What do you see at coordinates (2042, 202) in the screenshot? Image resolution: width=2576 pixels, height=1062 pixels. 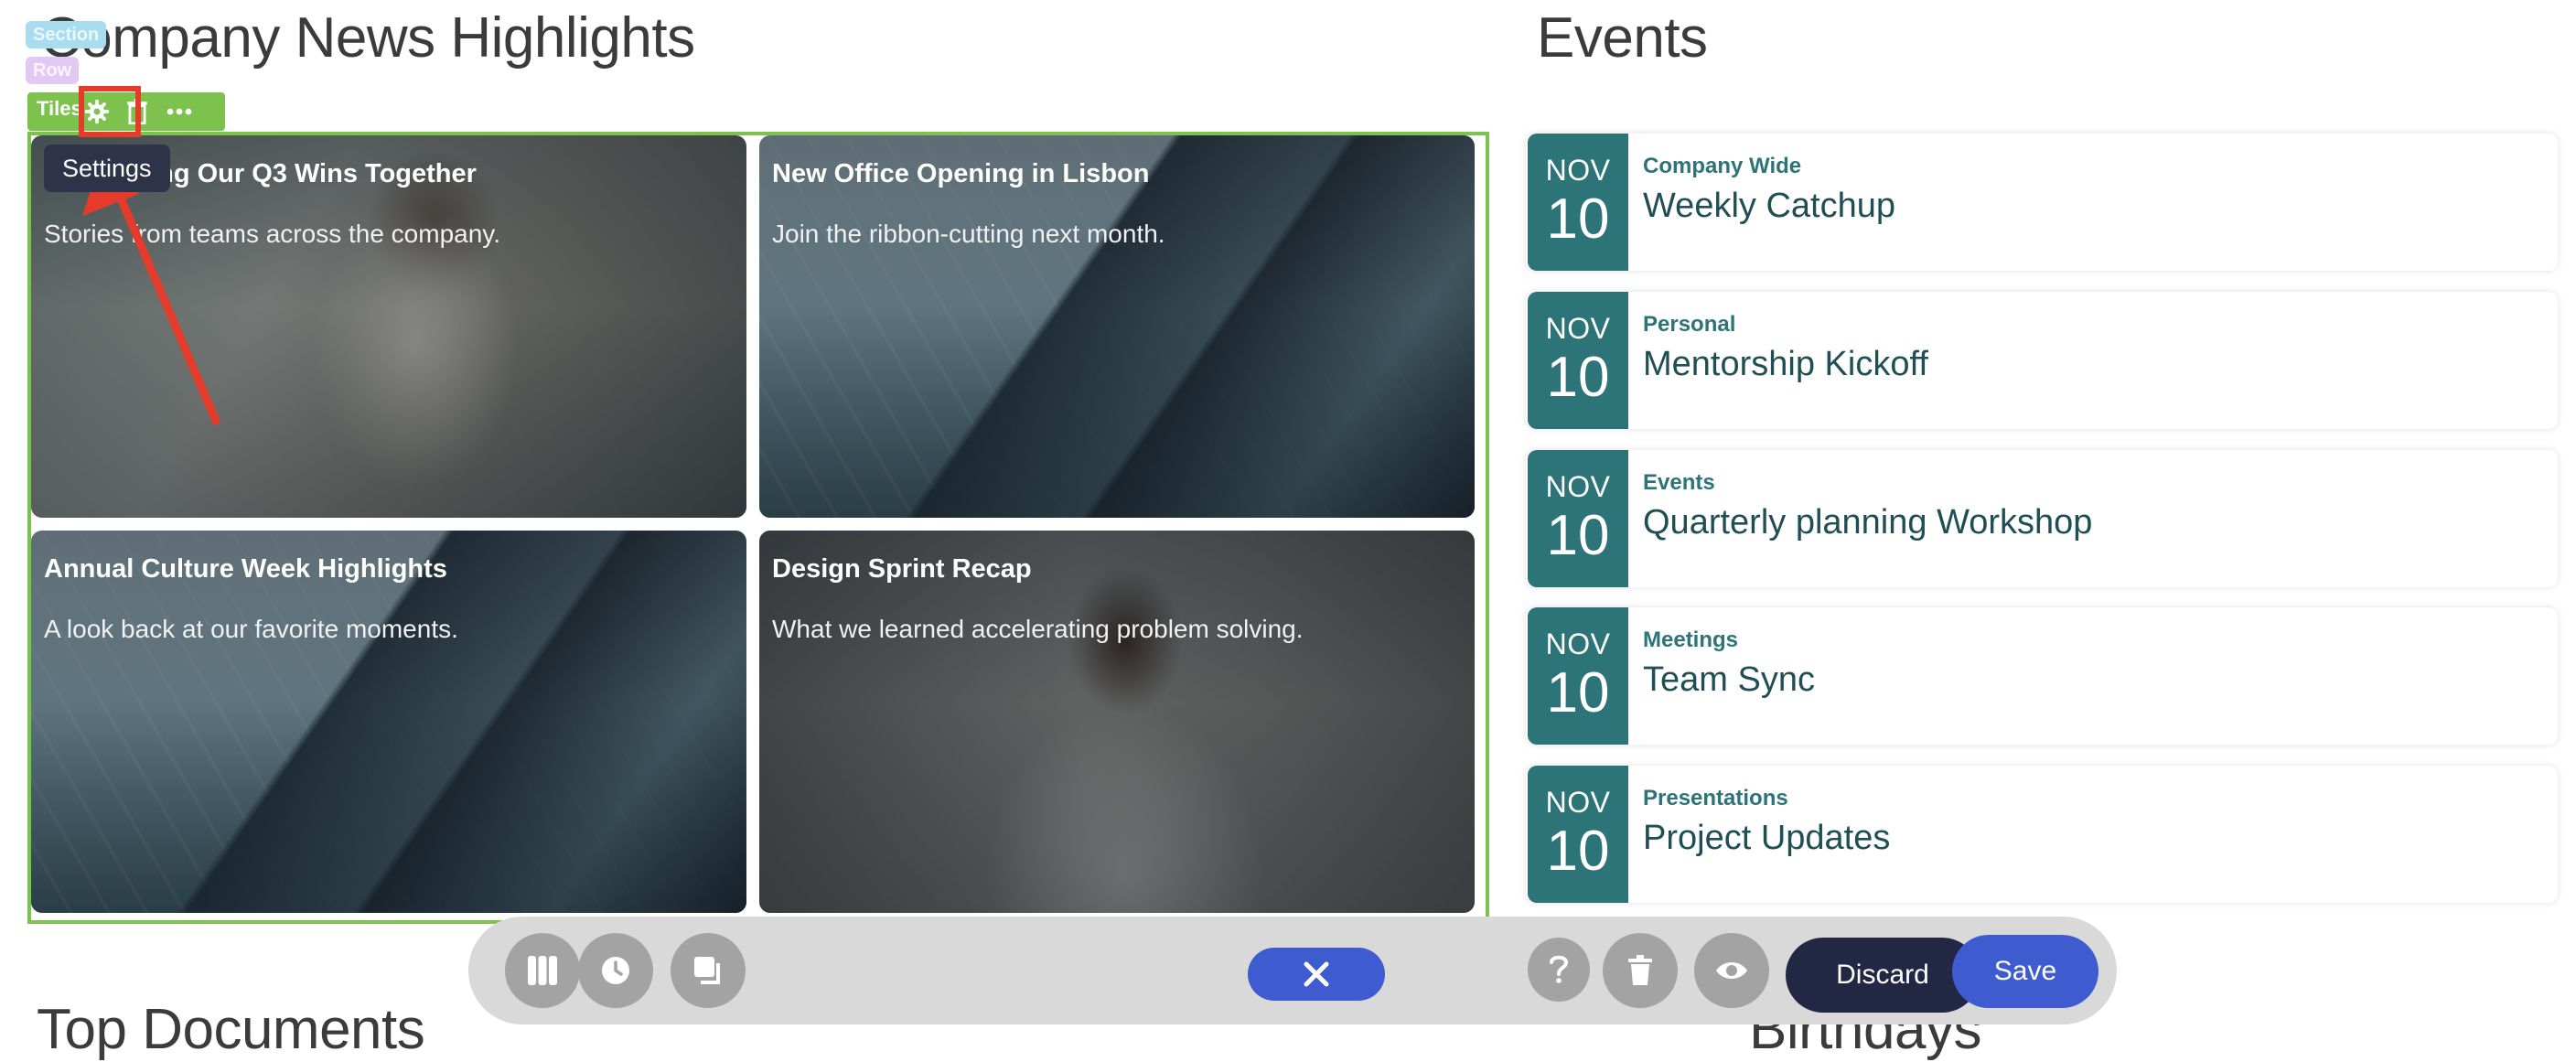 I see `event-card: NOV 10 Company Wide Weekly Catchup` at bounding box center [2042, 202].